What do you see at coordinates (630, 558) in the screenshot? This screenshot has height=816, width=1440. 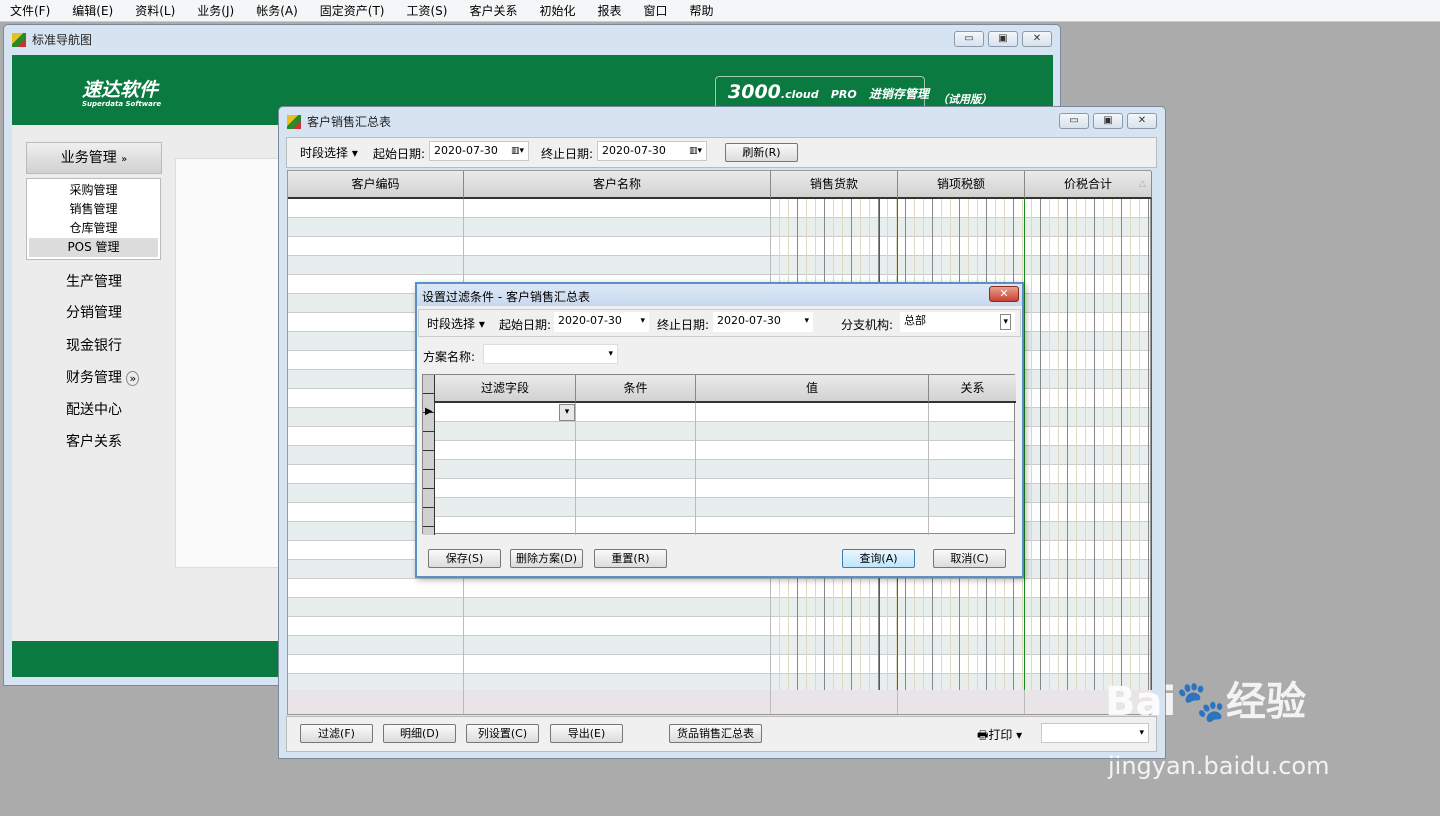 I see `reset-button: 重置(R)` at bounding box center [630, 558].